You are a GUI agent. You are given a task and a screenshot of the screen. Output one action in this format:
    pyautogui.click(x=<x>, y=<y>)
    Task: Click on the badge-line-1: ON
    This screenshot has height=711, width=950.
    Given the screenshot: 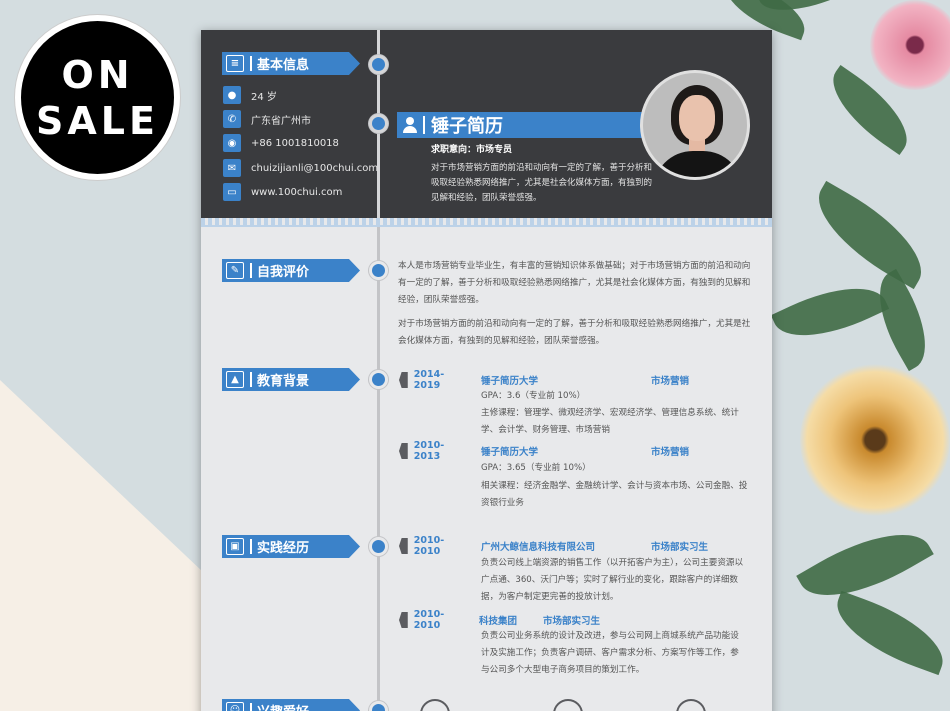 What is the action you would take?
    pyautogui.click(x=97, y=74)
    